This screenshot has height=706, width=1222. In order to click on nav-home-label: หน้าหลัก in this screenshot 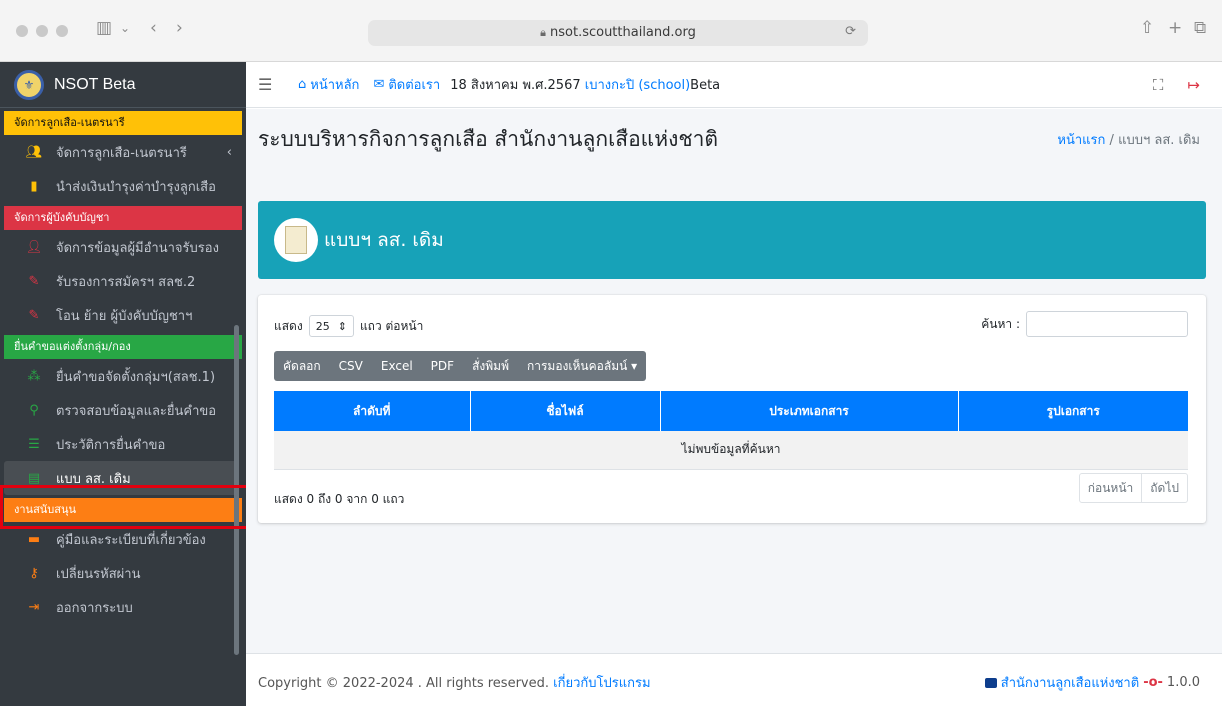, I will do `click(335, 85)`.